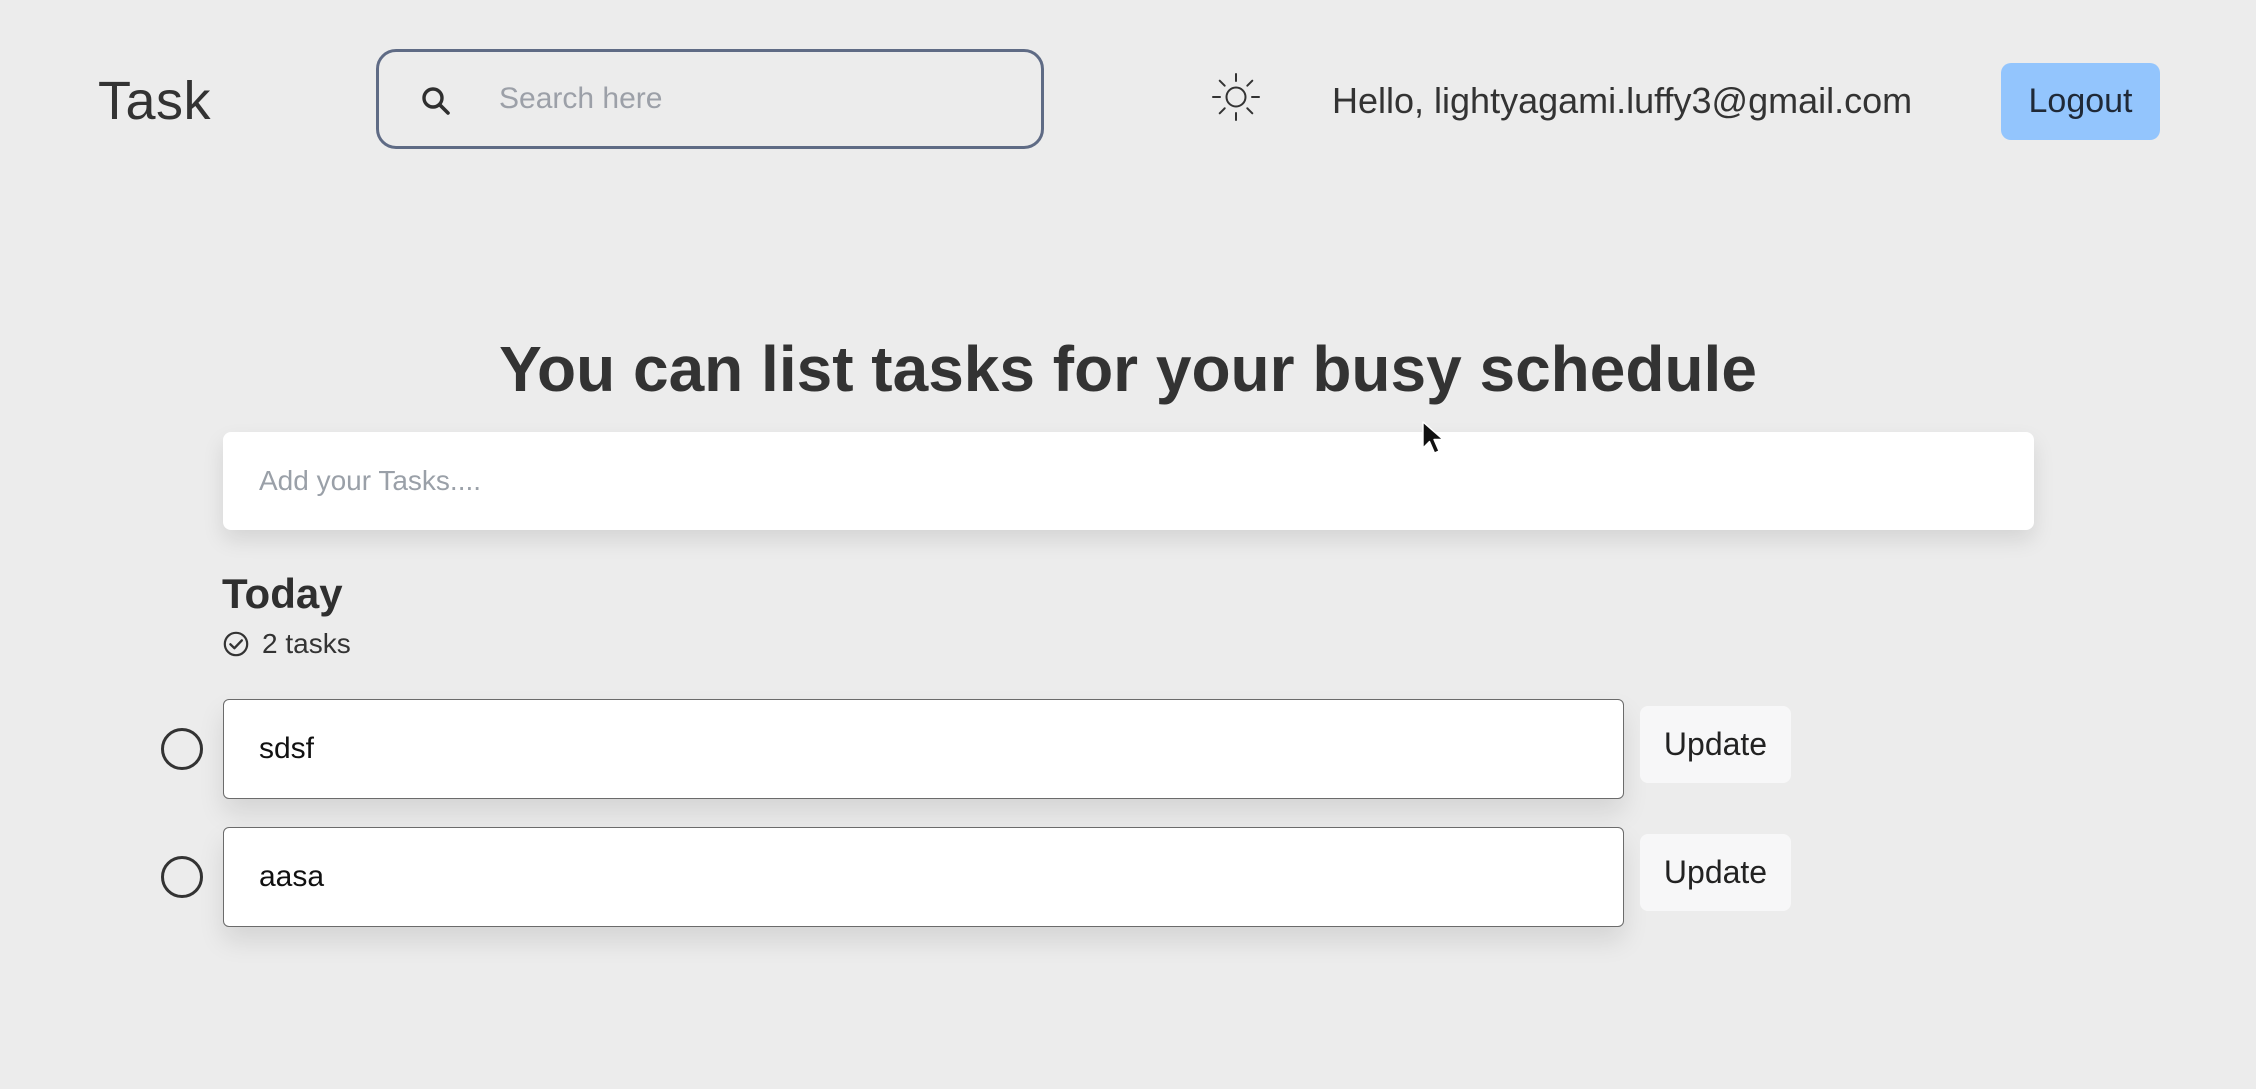 This screenshot has height=1089, width=2256. I want to click on logout-button: Logout, so click(2080, 101).